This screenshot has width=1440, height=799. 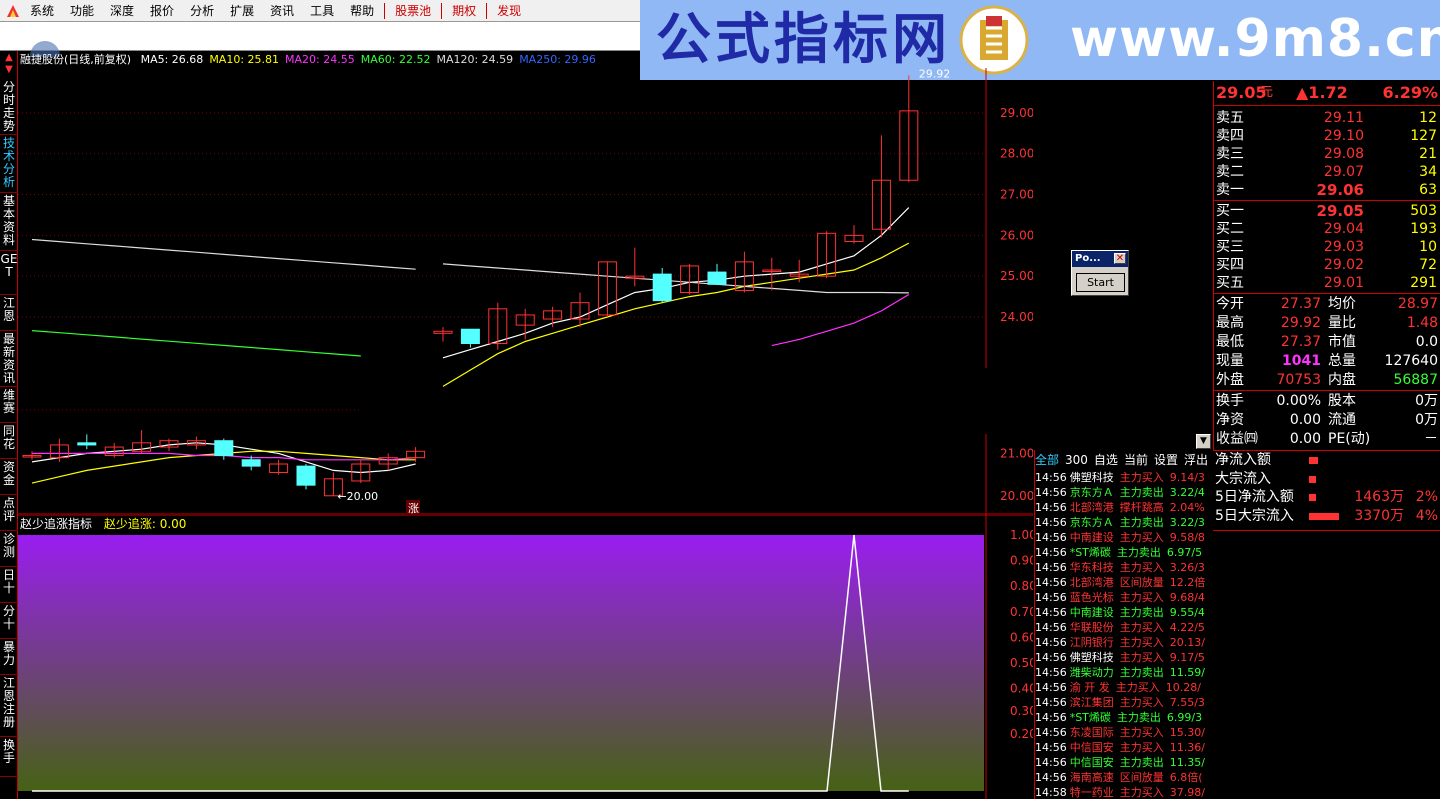 I want to click on stat-value: 70753, so click(x=1298, y=380).